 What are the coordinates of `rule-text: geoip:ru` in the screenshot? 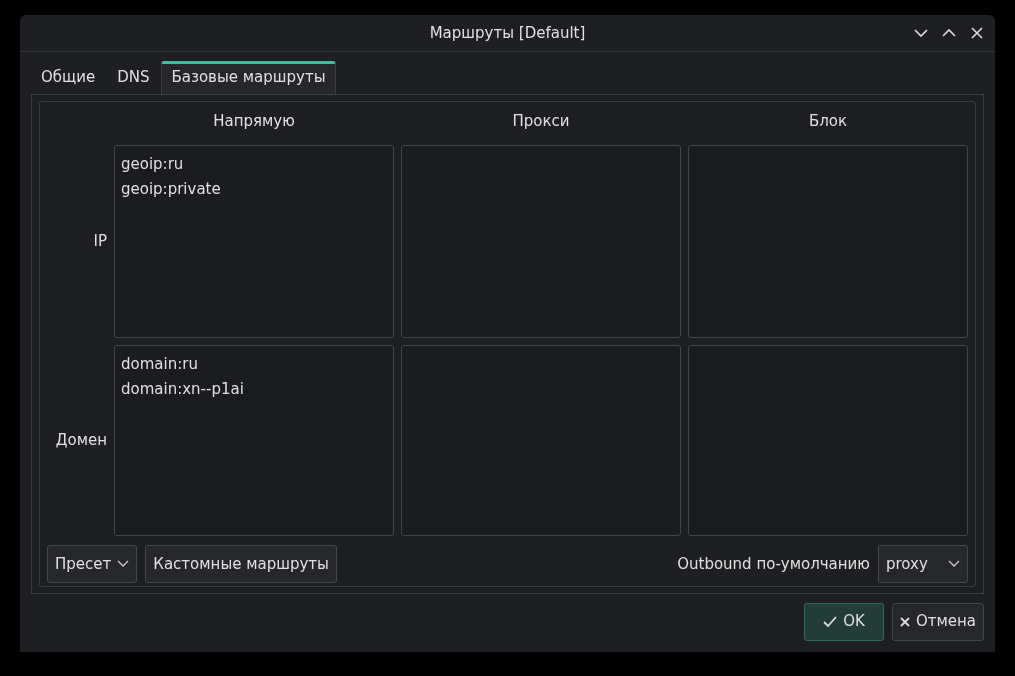 It's located at (152, 164).